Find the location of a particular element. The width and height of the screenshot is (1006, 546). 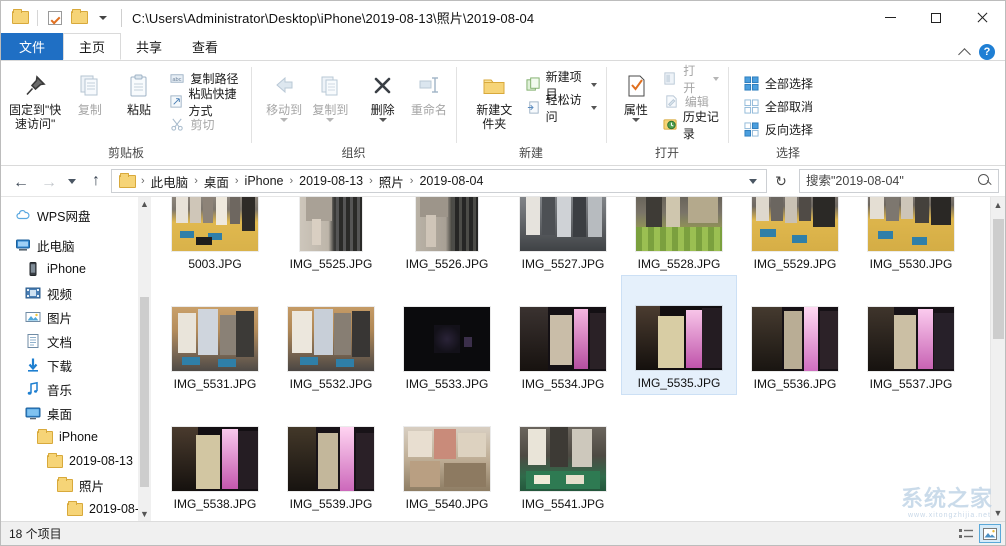

sidebar-item-iphone-folder: iPhone is located at coordinates (76, 437).